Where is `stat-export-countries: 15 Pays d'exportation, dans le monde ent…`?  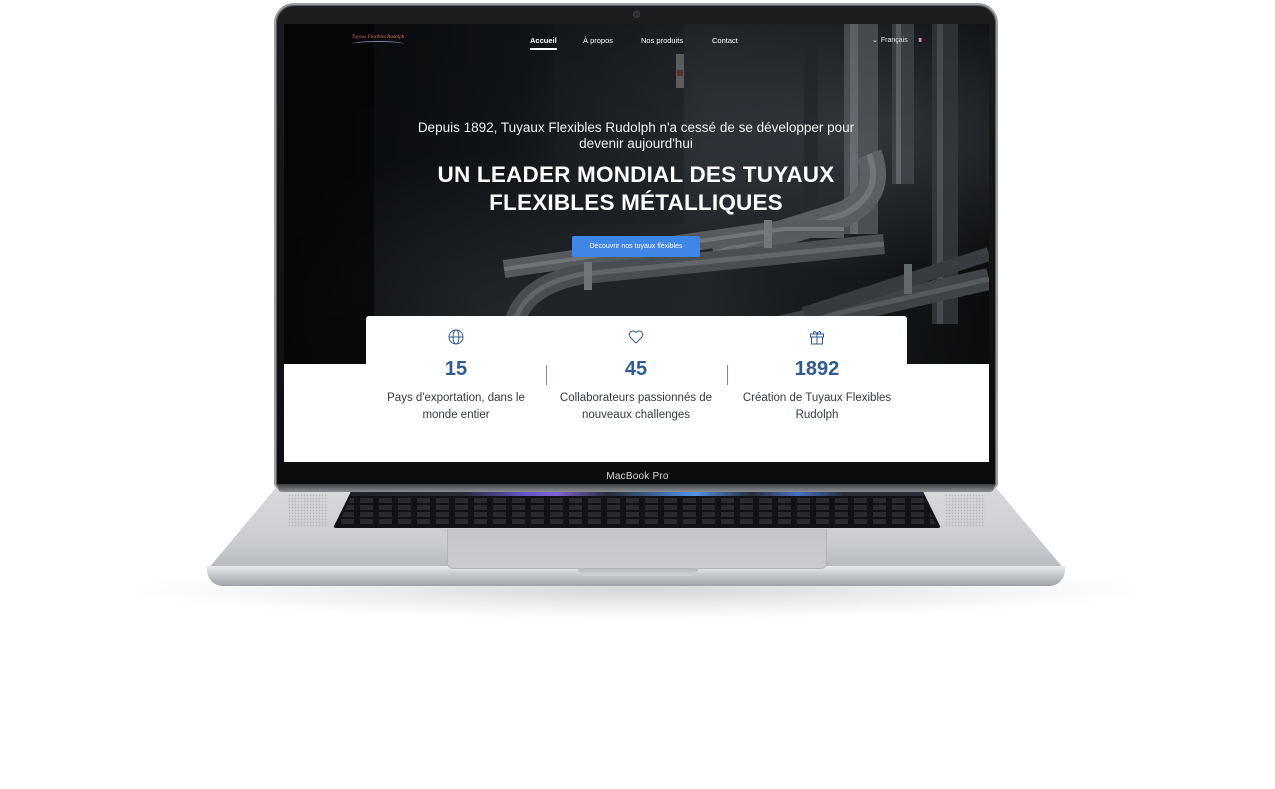
stat-export-countries: 15 Pays d'exportation, dans le monde ent… is located at coordinates (456, 376).